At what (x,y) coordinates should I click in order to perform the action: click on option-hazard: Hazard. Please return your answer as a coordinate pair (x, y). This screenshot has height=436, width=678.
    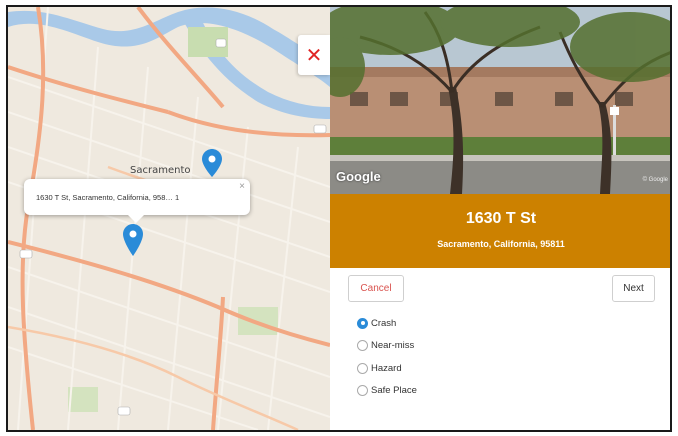
    Looking at the image, I should click on (387, 368).